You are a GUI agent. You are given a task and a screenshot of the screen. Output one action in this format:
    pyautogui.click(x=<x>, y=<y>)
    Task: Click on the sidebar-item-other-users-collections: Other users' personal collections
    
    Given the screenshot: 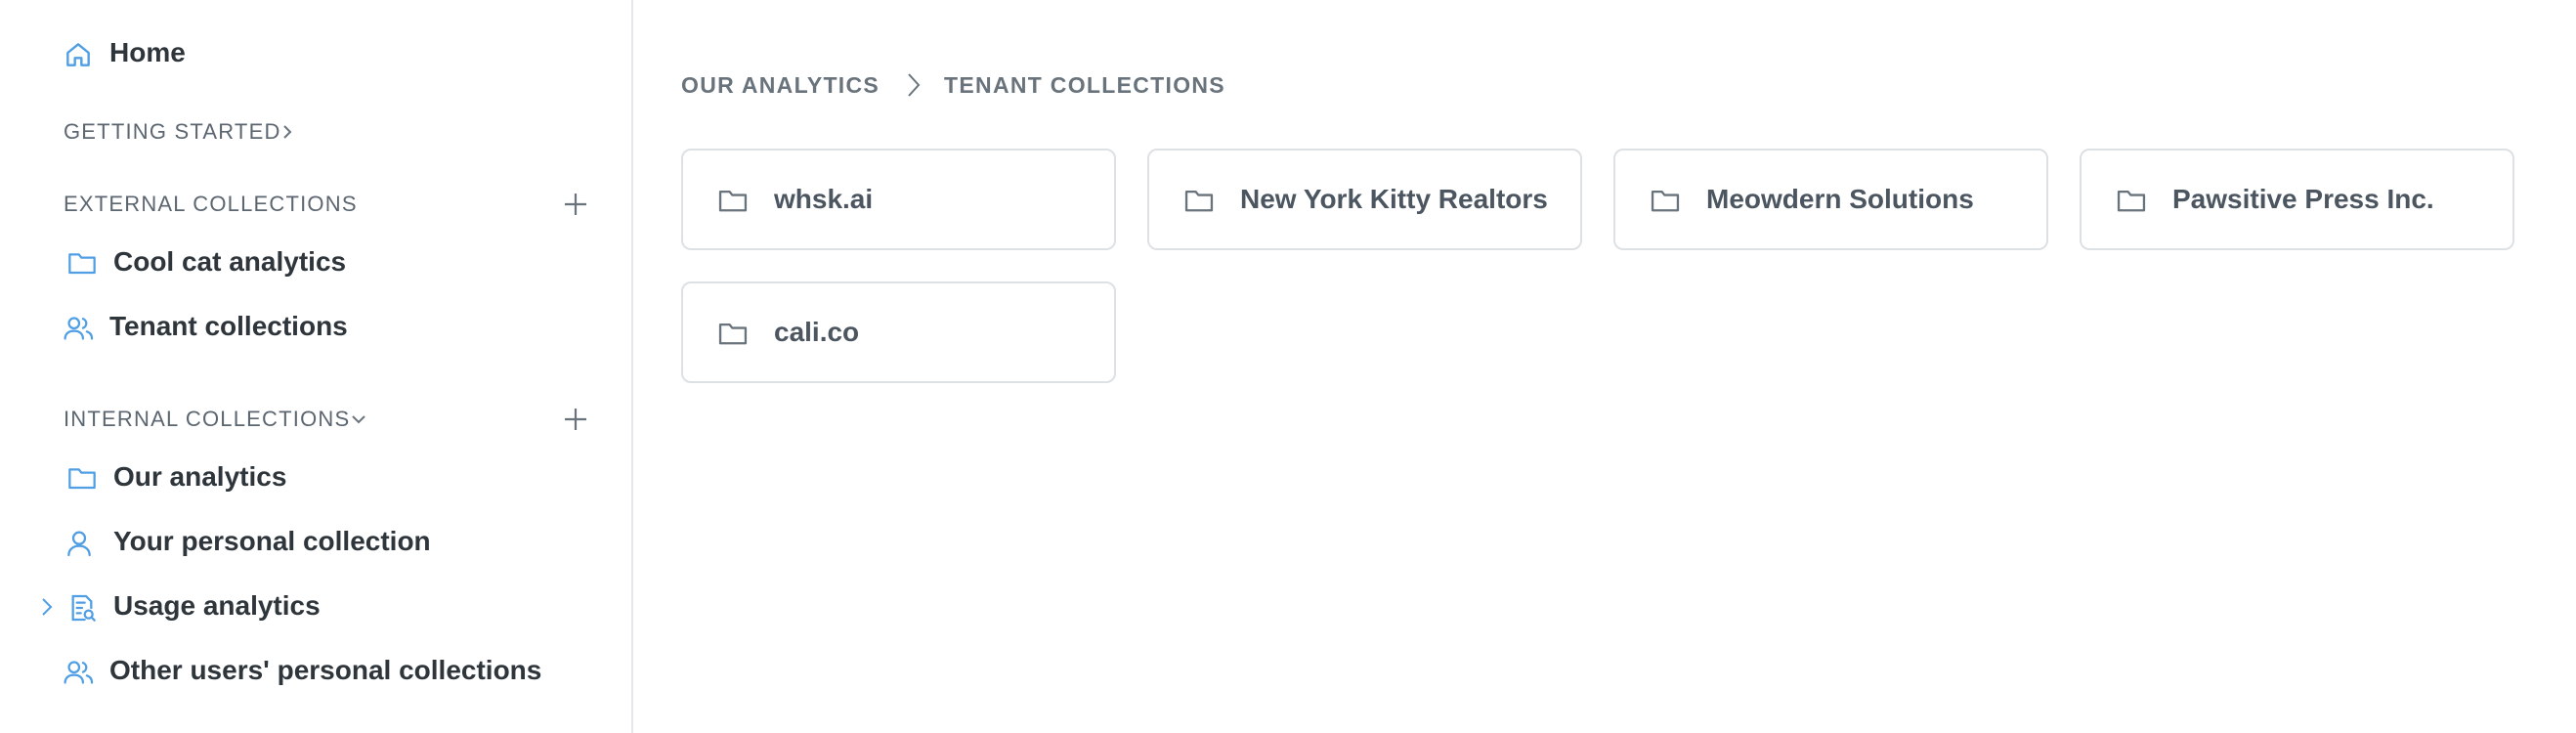 What is the action you would take?
    pyautogui.click(x=315, y=672)
    